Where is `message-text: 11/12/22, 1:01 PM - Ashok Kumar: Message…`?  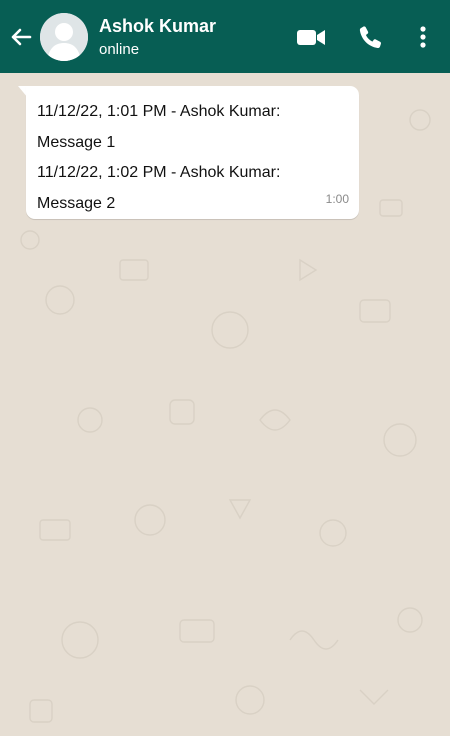 message-text: 11/12/22, 1:01 PM - Ashok Kumar: Message… is located at coordinates (187, 158).